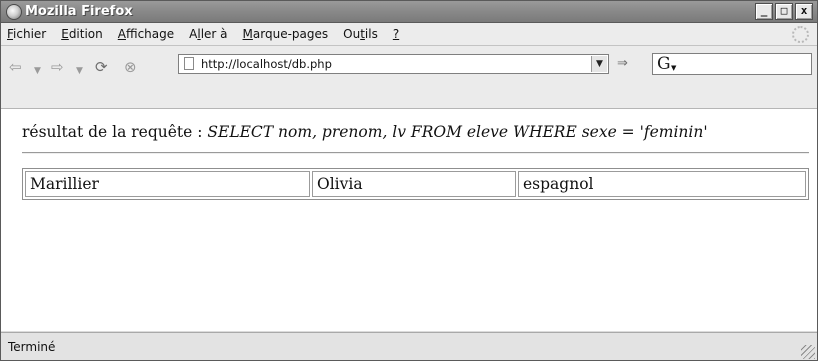 The height and width of the screenshot is (361, 818). I want to click on close-button: x, so click(804, 11).